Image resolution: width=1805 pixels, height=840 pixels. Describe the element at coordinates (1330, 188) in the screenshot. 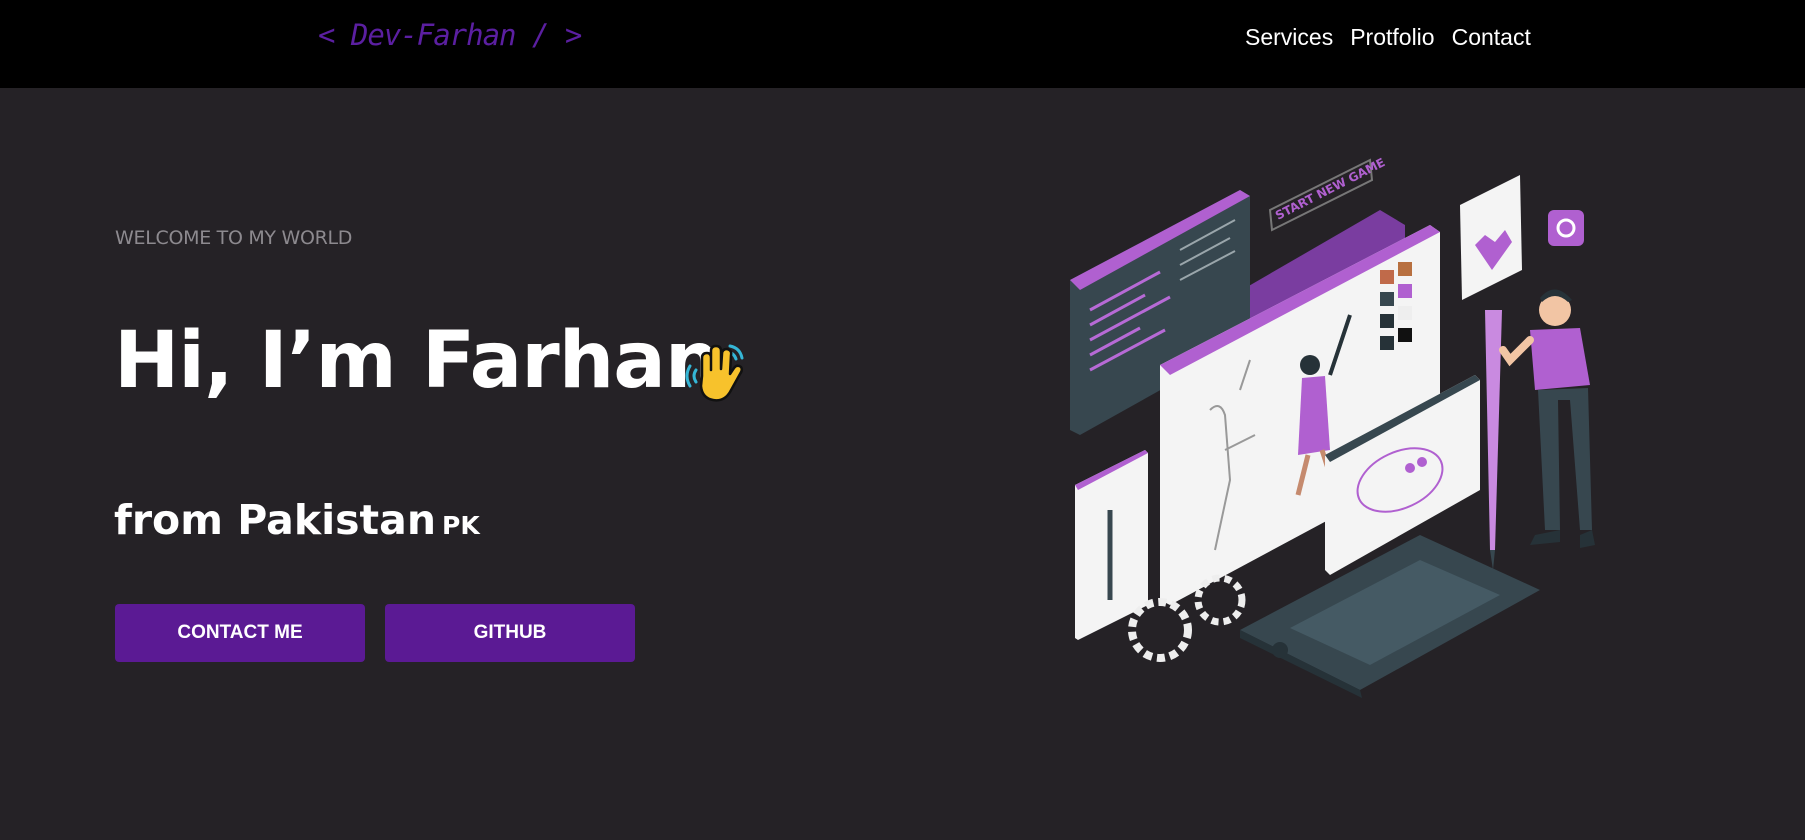

I see `start-new-game-badge: START NEW GAME` at that location.